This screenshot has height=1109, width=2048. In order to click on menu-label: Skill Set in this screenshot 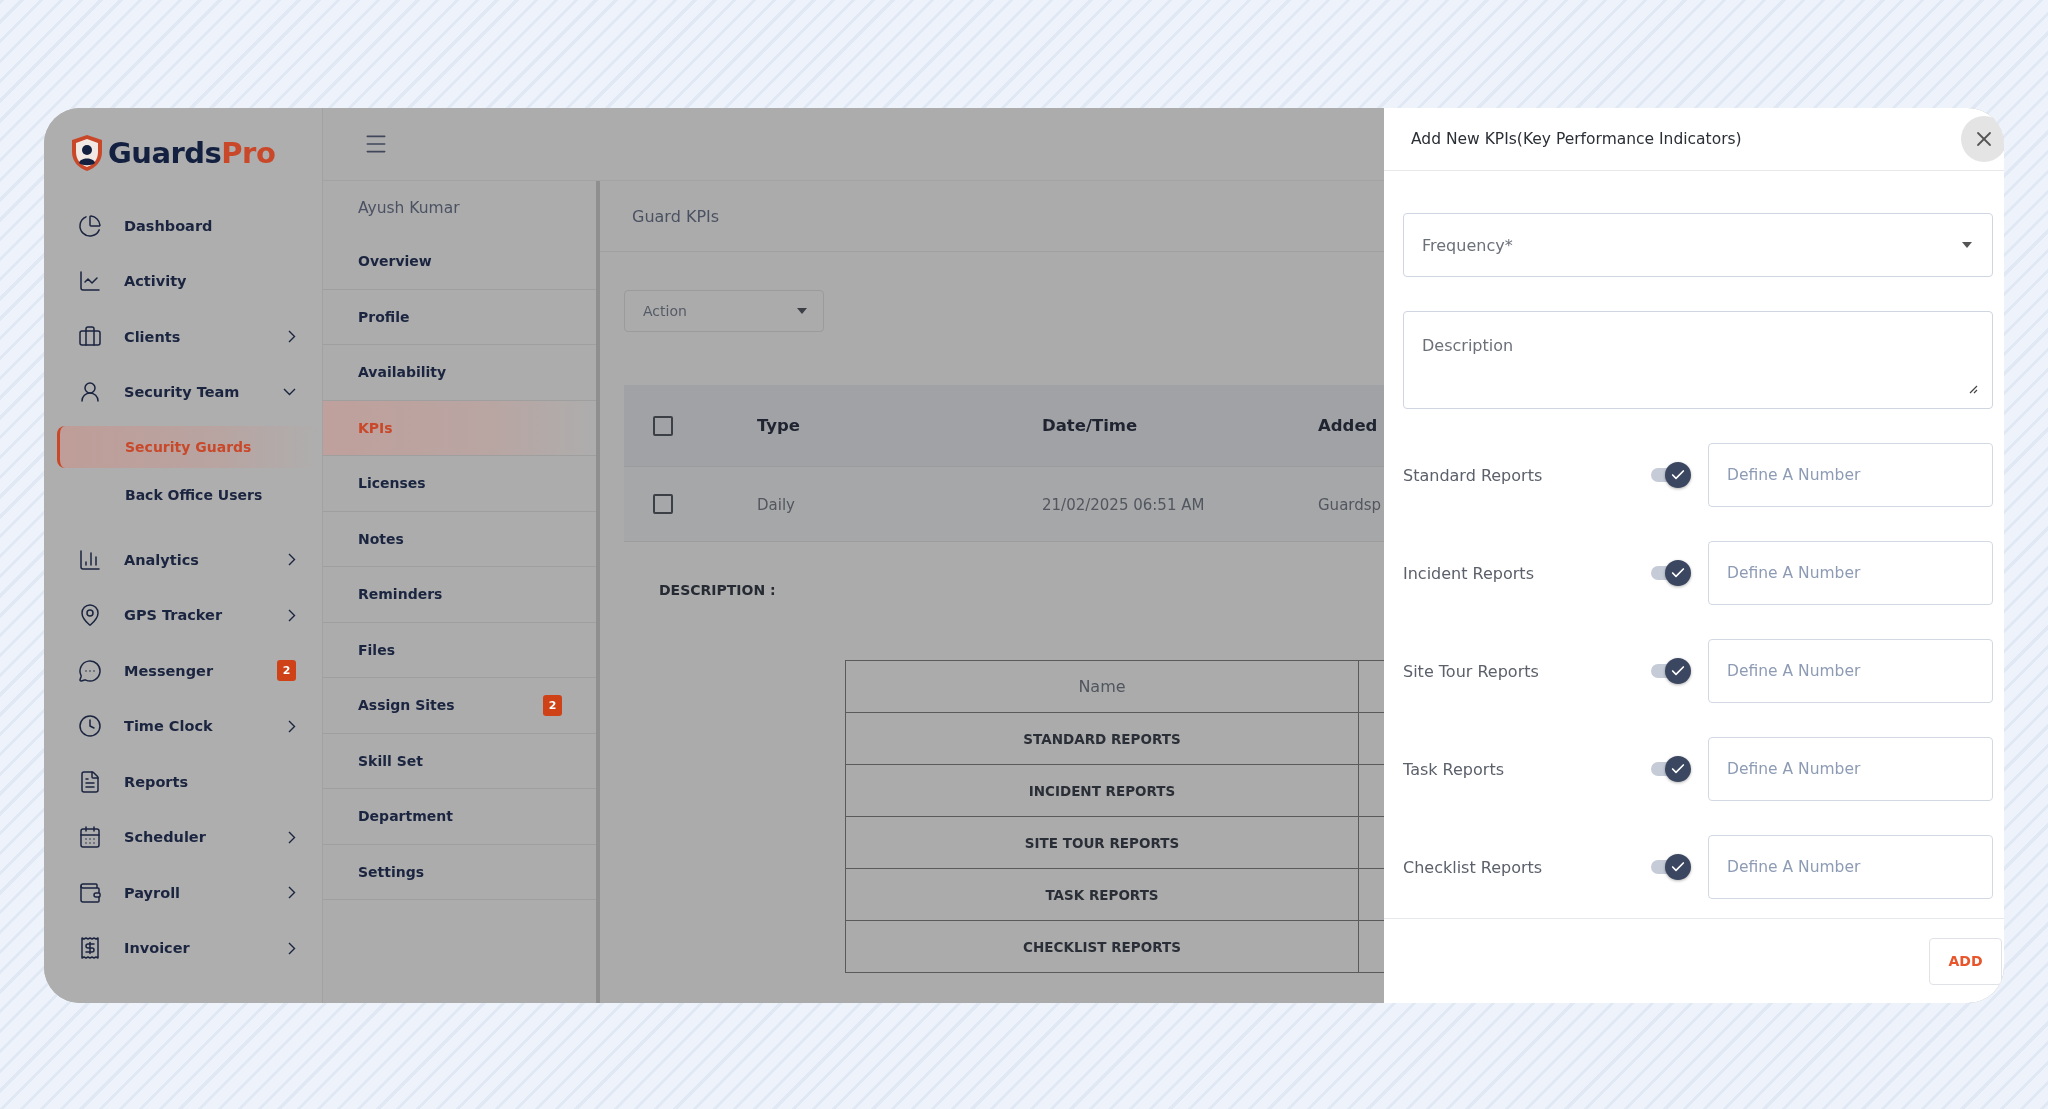, I will do `click(390, 760)`.